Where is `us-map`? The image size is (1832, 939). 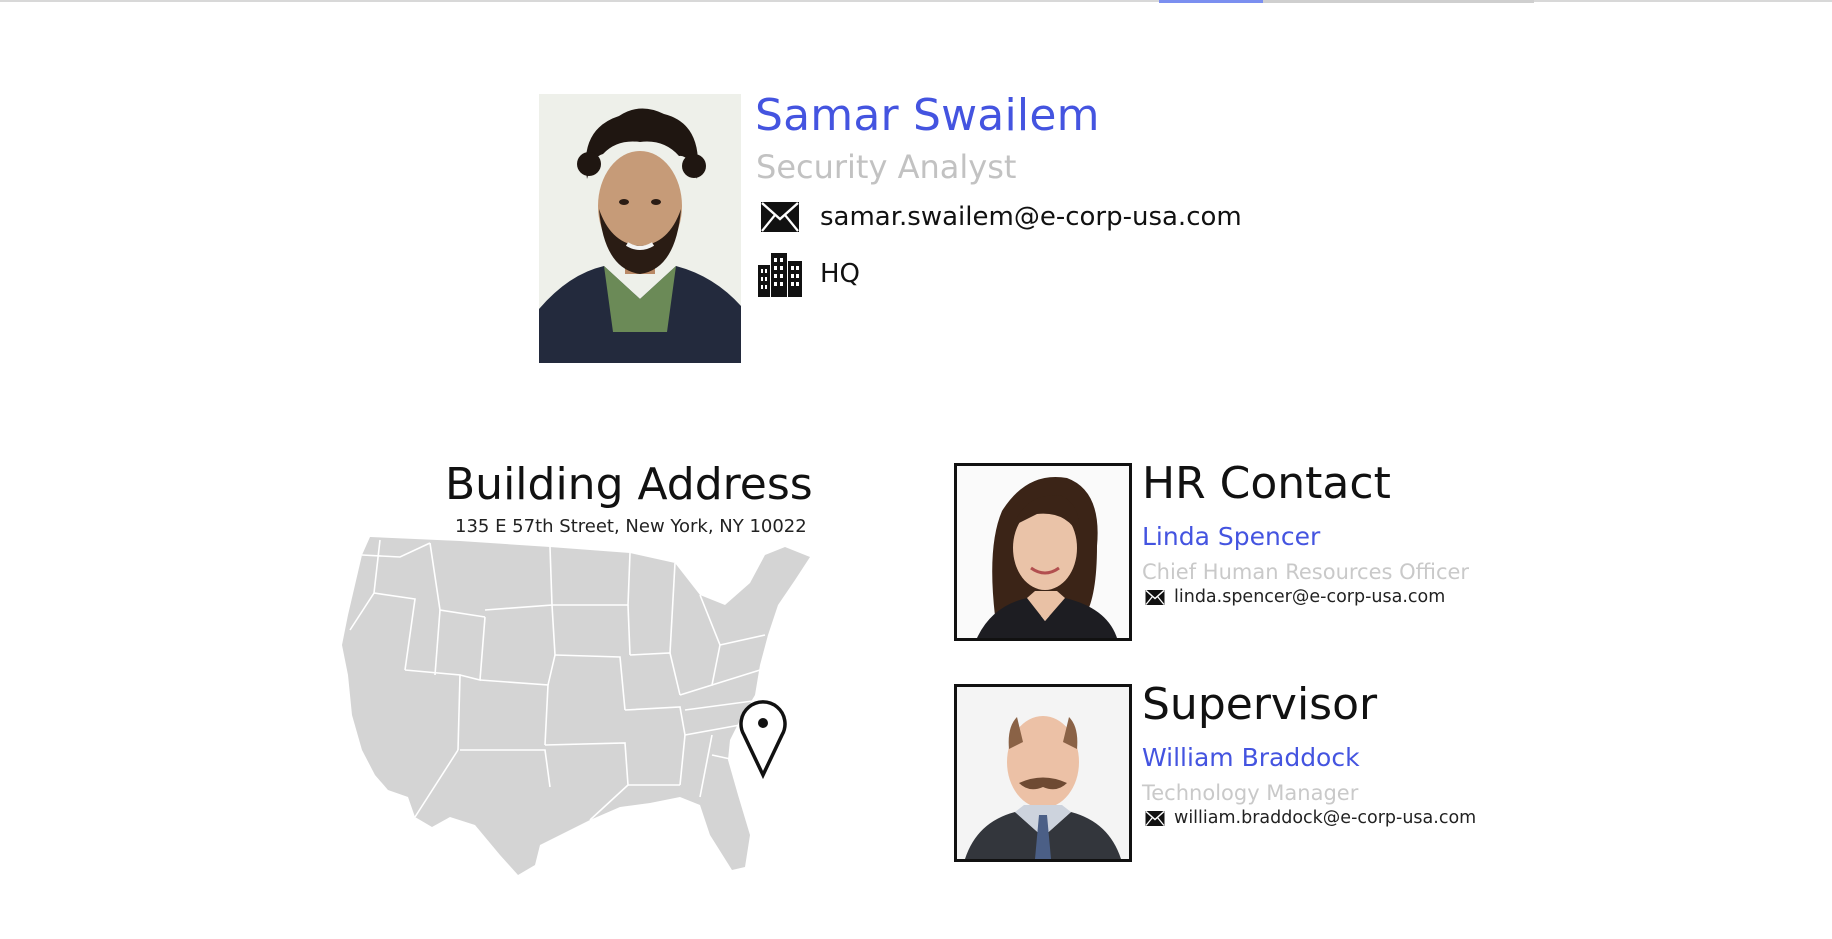 us-map is located at coordinates (620, 707).